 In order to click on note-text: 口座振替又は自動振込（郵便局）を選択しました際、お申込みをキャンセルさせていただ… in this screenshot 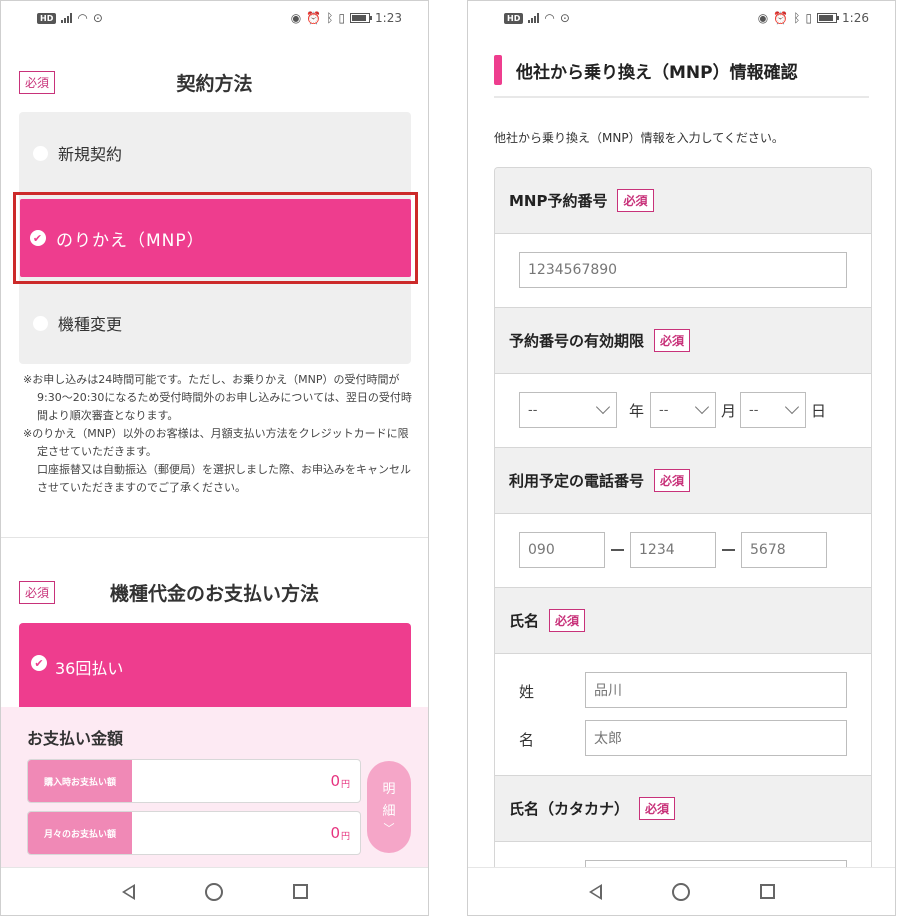, I will do `click(224, 478)`.